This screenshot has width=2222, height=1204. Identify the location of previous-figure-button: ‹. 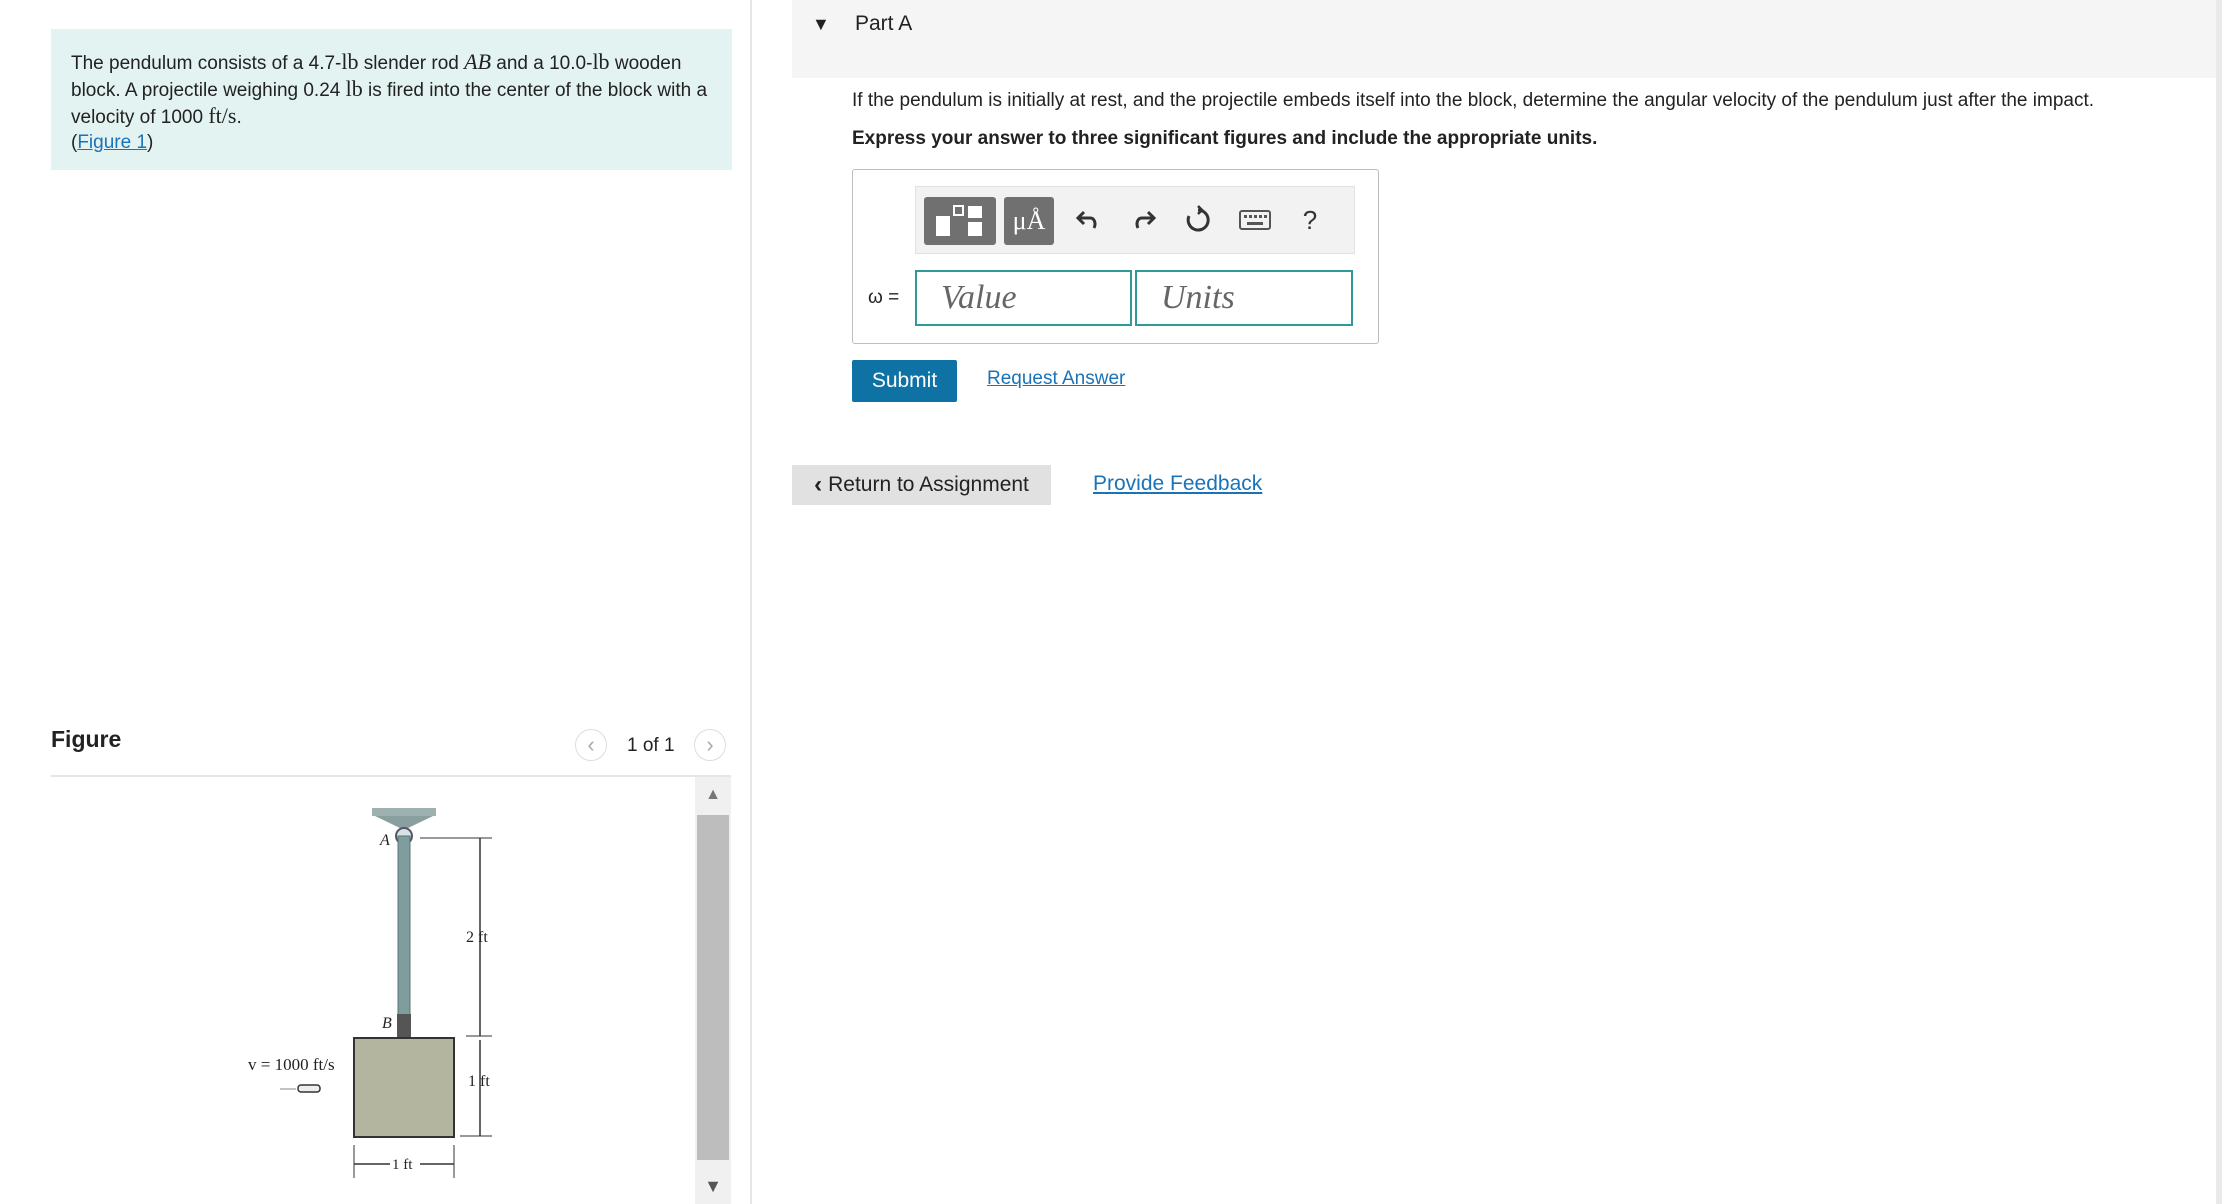
(591, 745).